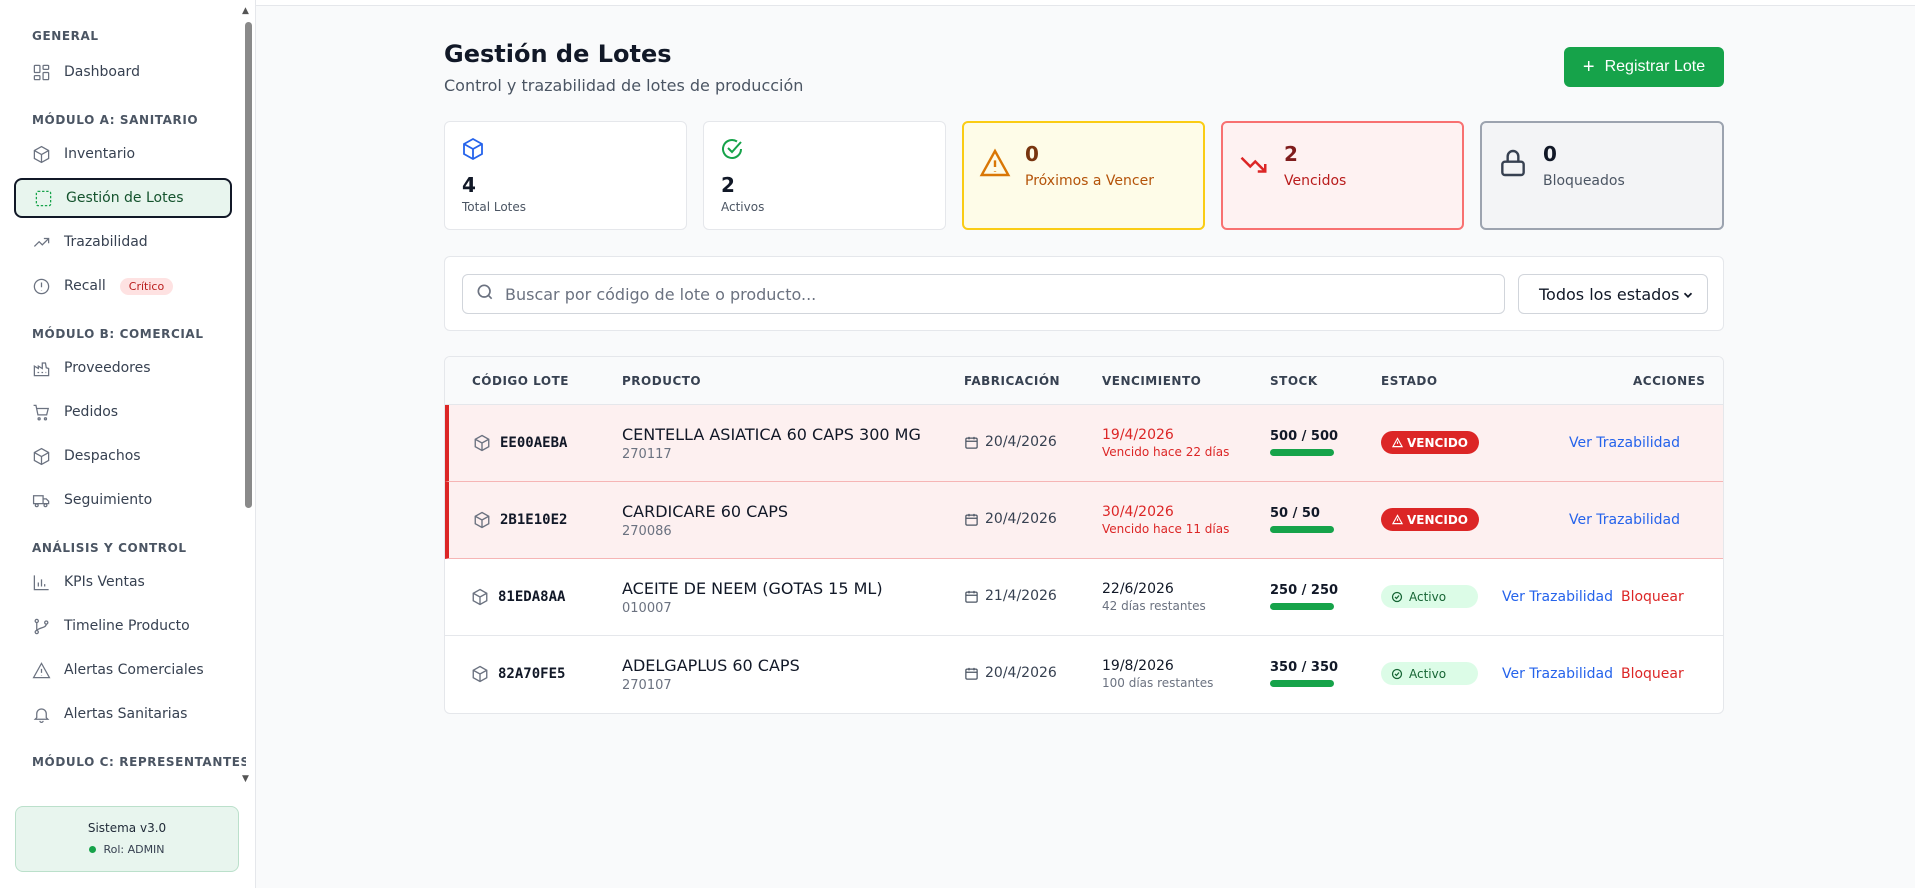 This screenshot has width=1915, height=888. I want to click on search-icon, so click(490, 294).